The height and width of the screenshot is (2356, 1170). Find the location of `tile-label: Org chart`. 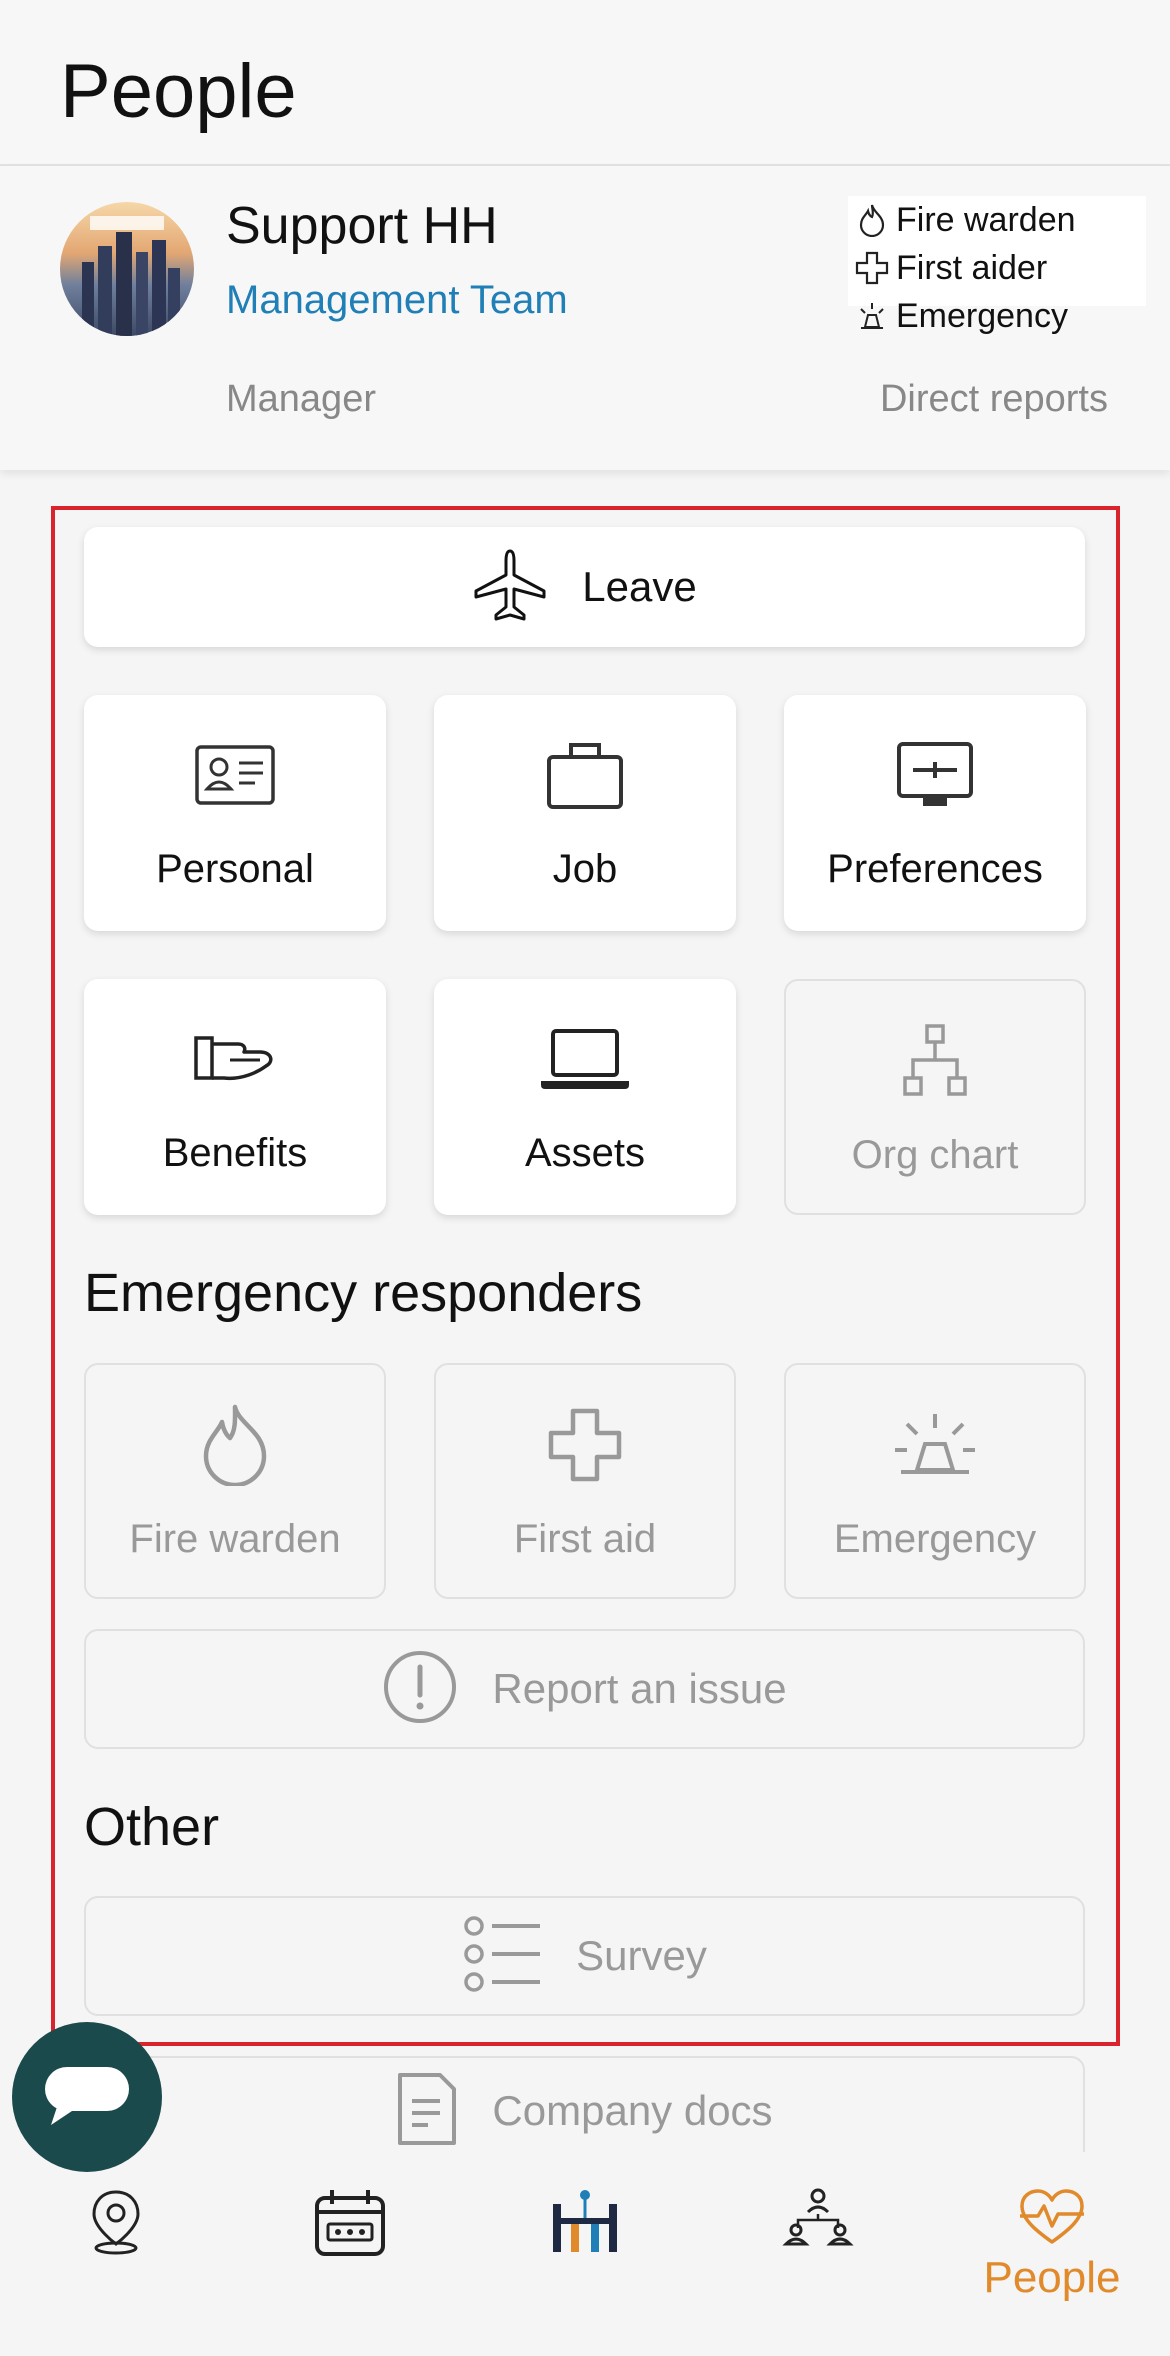

tile-label: Org chart is located at coordinates (935, 1155).